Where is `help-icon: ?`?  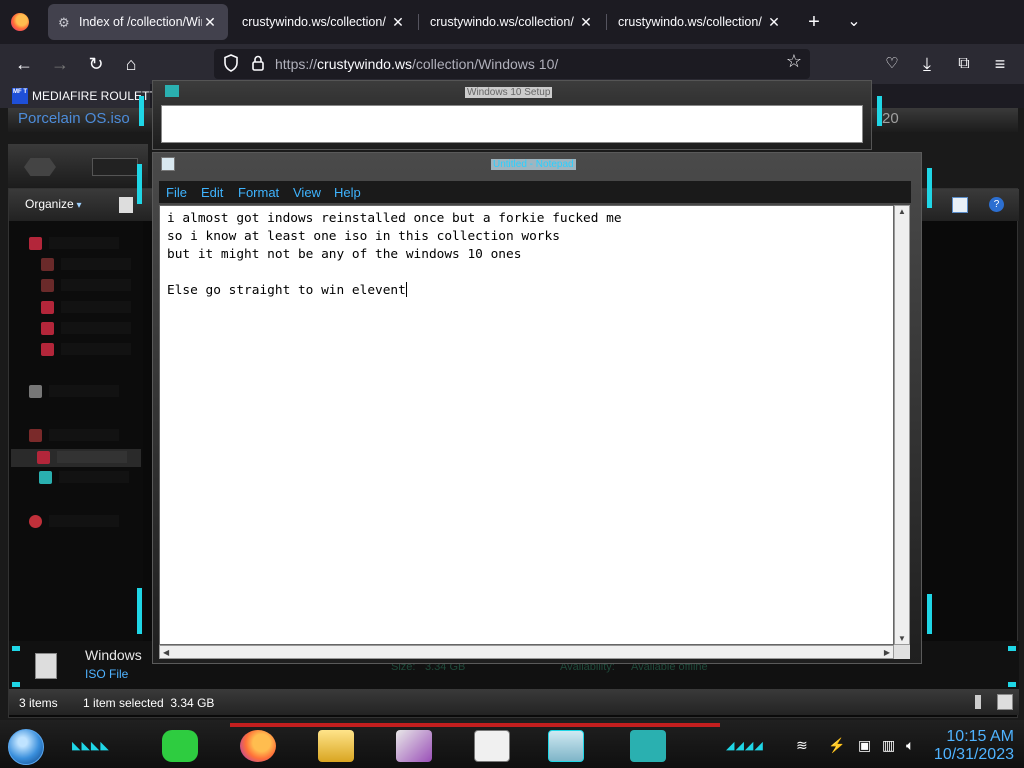
help-icon: ? is located at coordinates (996, 204).